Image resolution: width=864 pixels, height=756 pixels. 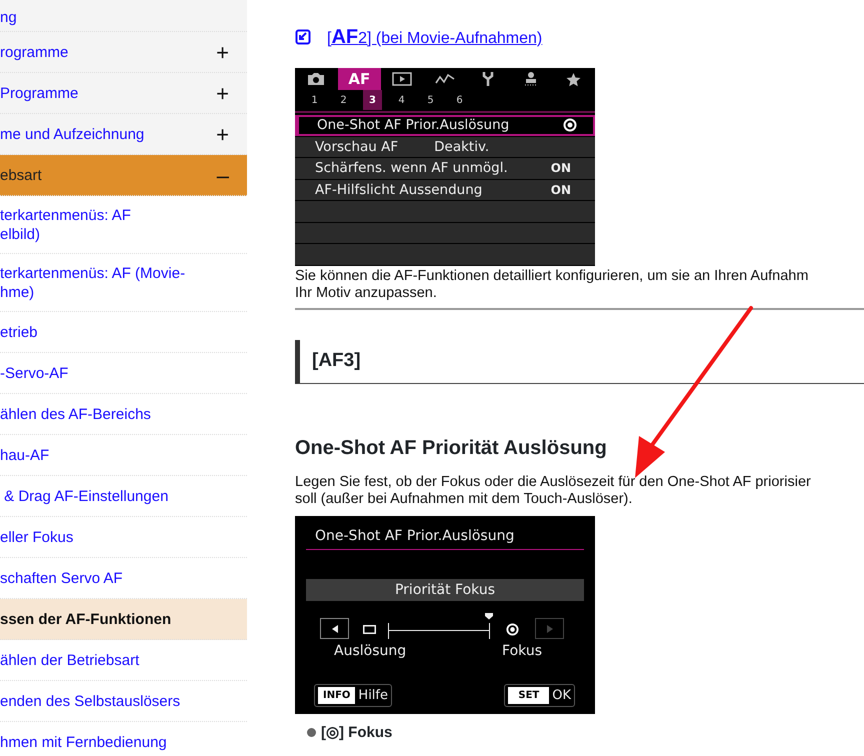 What do you see at coordinates (356, 147) in the screenshot?
I see `menu-row-label: Vorschau AF` at bounding box center [356, 147].